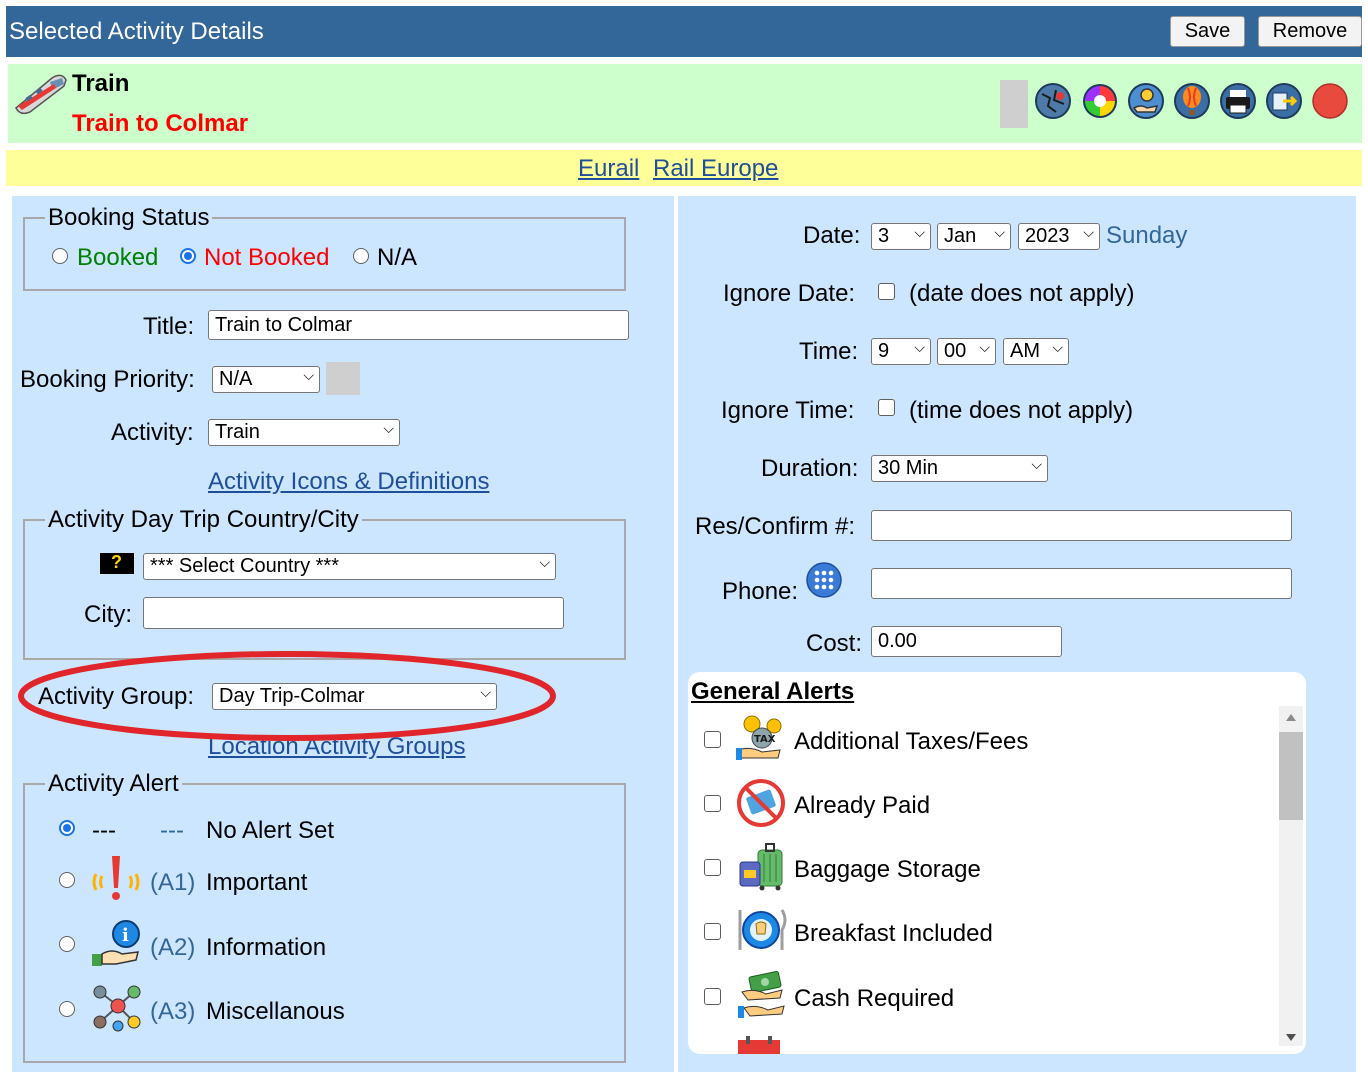 The width and height of the screenshot is (1368, 1080). What do you see at coordinates (108, 614) in the screenshot?
I see `city-label: City:` at bounding box center [108, 614].